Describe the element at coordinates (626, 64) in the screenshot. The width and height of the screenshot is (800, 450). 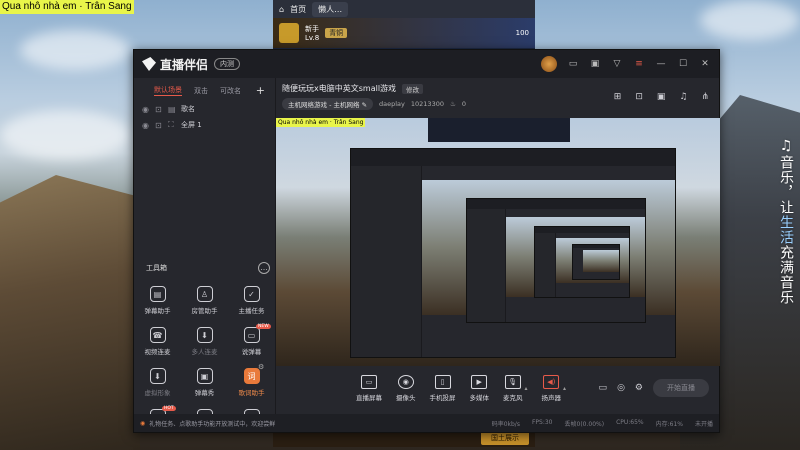
I see `titlebar-controls: ▭ ▣ ▽ ≡ — ☐ ✕` at that location.